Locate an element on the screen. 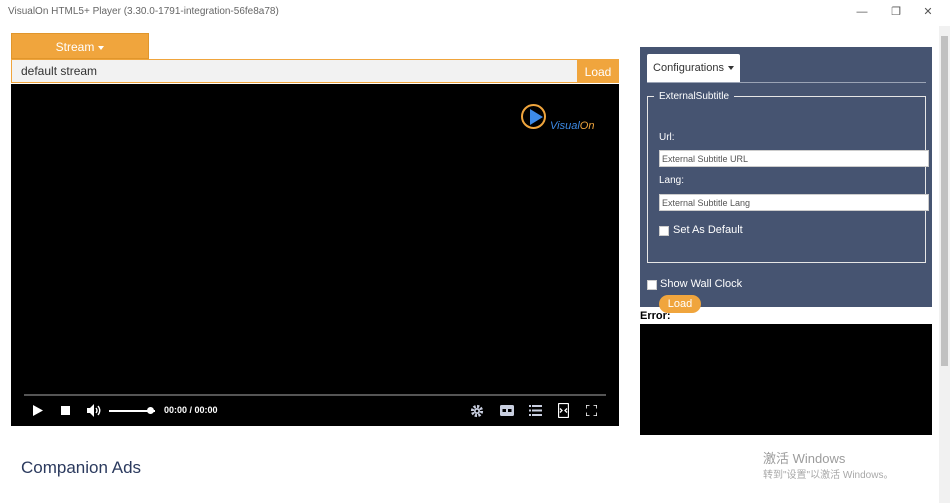 This screenshot has width=950, height=503. error-label: Error: is located at coordinates (655, 316).